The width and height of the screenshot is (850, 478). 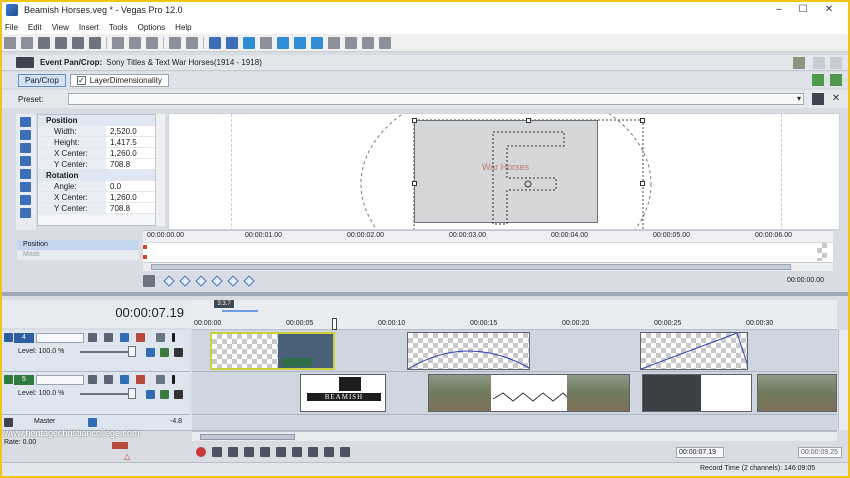 What do you see at coordinates (25, 135) in the screenshot?
I see `normal-edit-icon` at bounding box center [25, 135].